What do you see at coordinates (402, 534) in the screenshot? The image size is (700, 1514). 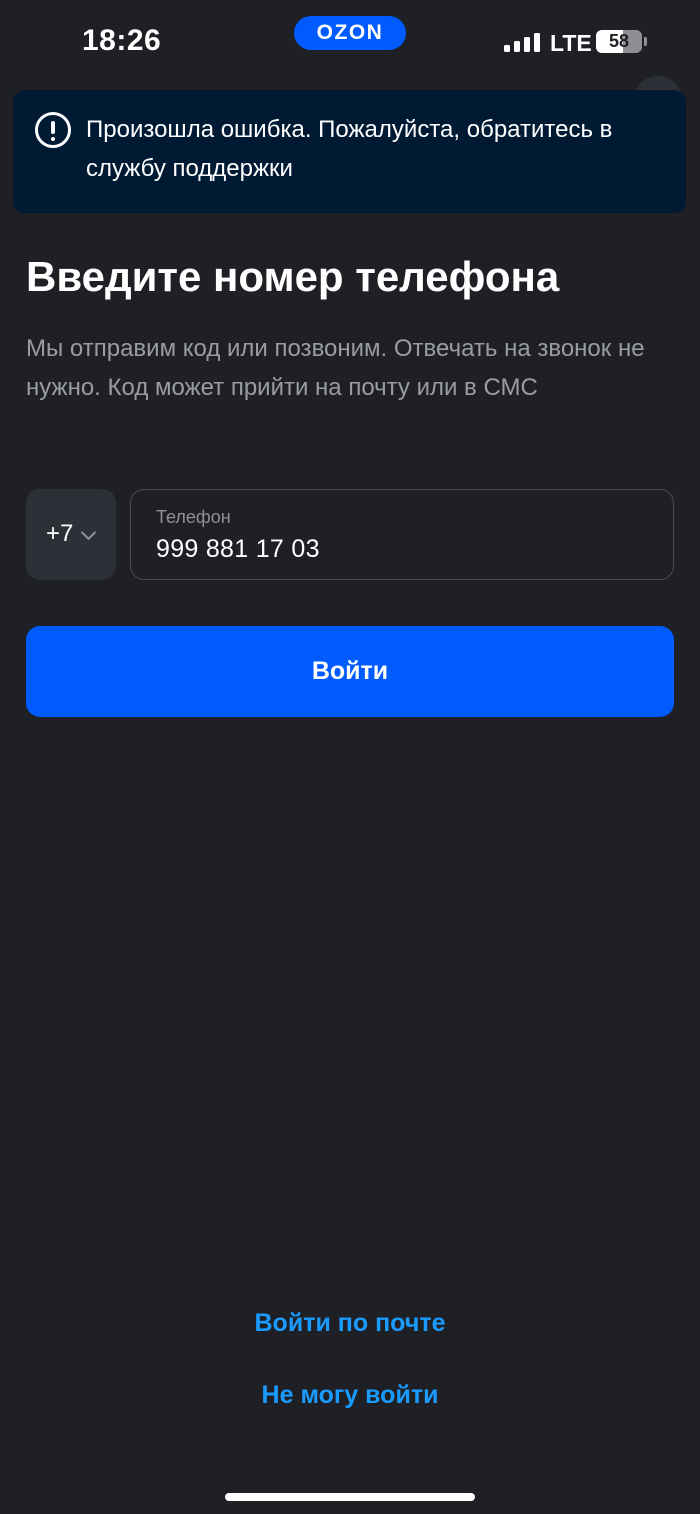 I see `phone-field: Телефон 999 881 17 03` at bounding box center [402, 534].